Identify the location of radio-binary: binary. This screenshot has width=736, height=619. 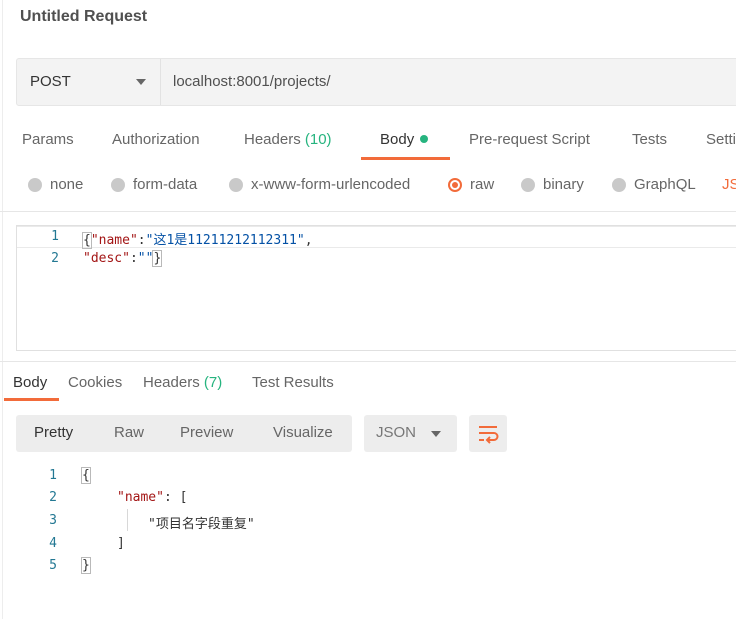
(552, 184).